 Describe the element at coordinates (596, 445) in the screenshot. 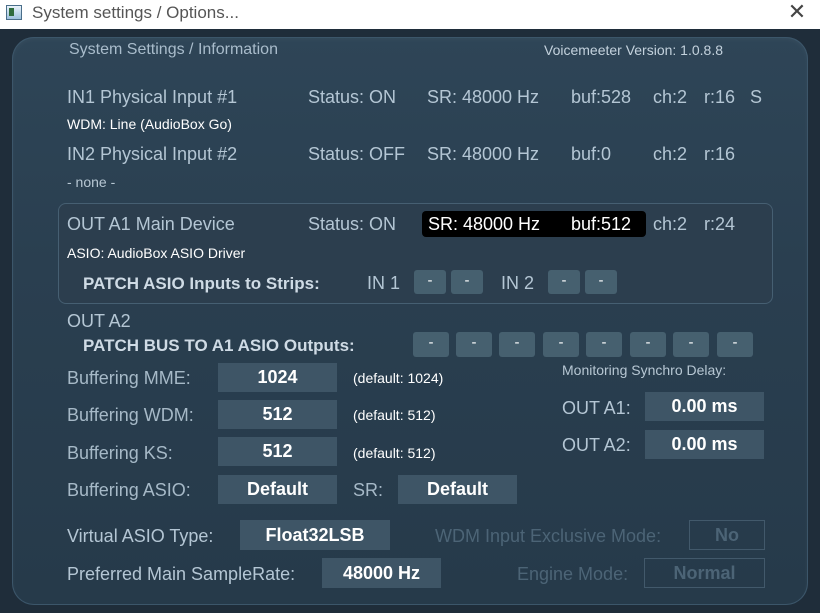

I see `monitoring-a2-label: OUT A2:` at that location.